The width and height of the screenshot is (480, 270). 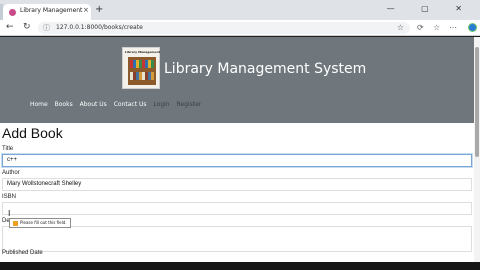 I want to click on title-input: c++, so click(x=237, y=160).